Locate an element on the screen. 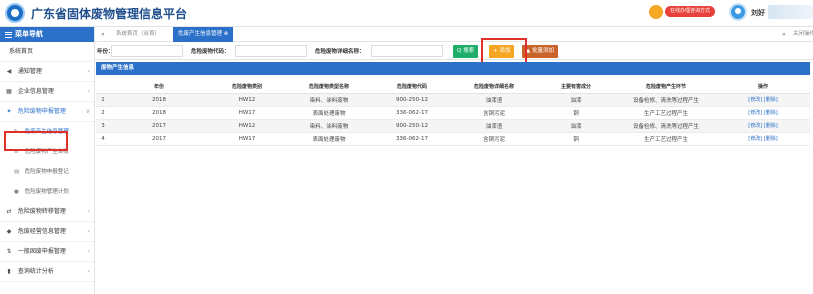 This screenshot has width=813, height=294. row-index: 2 is located at coordinates (103, 113).